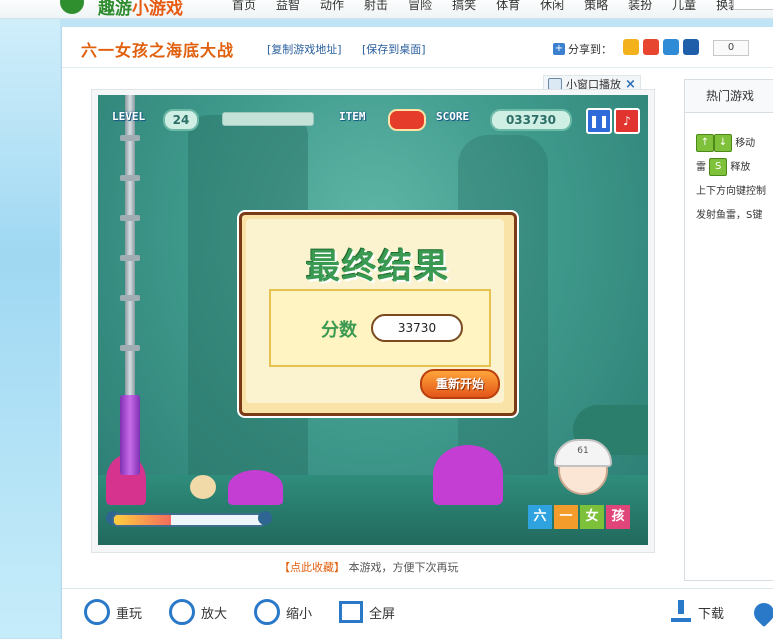 This screenshot has width=773, height=639. Describe the element at coordinates (640, 6) in the screenshot. I see `nav-item: 装扮` at that location.